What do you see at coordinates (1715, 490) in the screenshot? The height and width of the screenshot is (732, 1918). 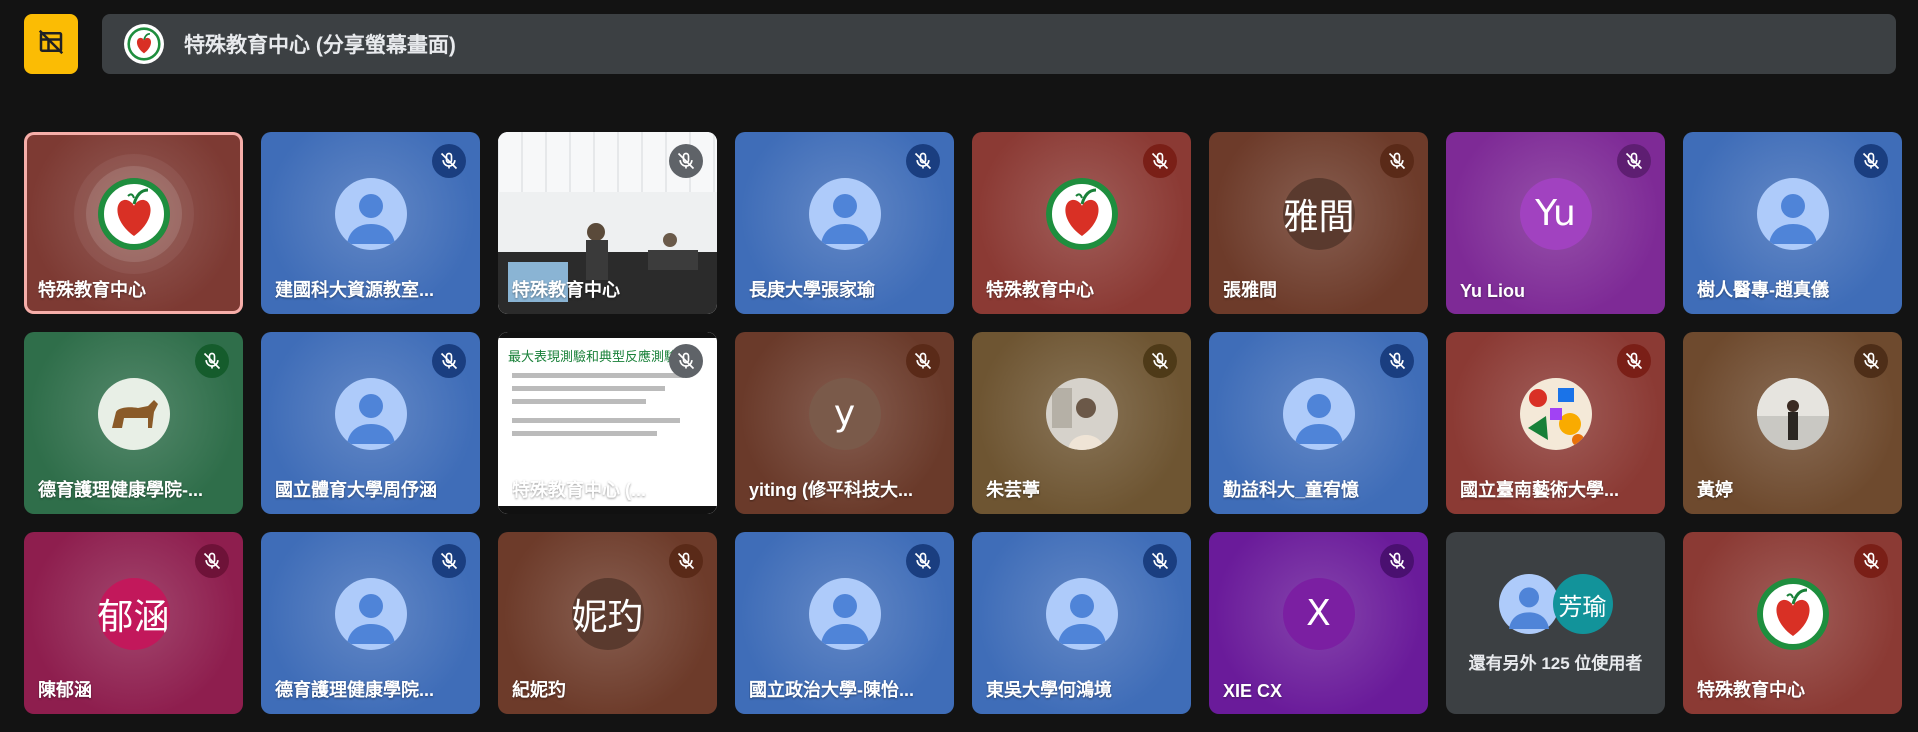 I see `participant-name: 黃婷` at bounding box center [1715, 490].